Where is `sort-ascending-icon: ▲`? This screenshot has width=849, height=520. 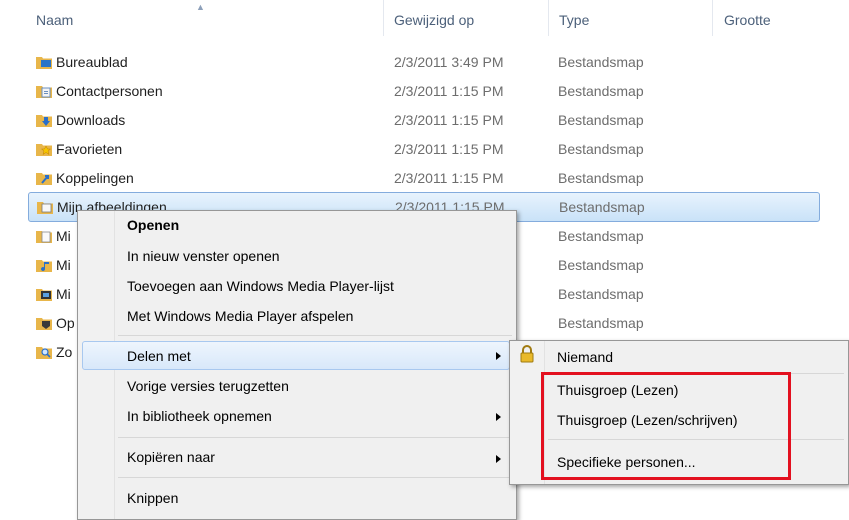 sort-ascending-icon: ▲ is located at coordinates (200, 7).